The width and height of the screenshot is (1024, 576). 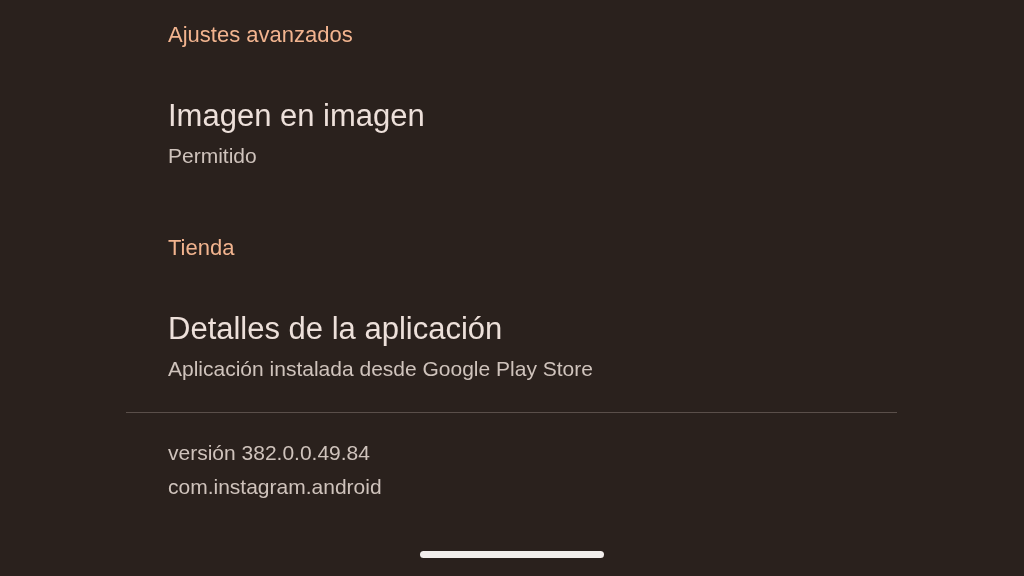 What do you see at coordinates (260, 35) in the screenshot?
I see `section-header: Ajustes avanzados` at bounding box center [260, 35].